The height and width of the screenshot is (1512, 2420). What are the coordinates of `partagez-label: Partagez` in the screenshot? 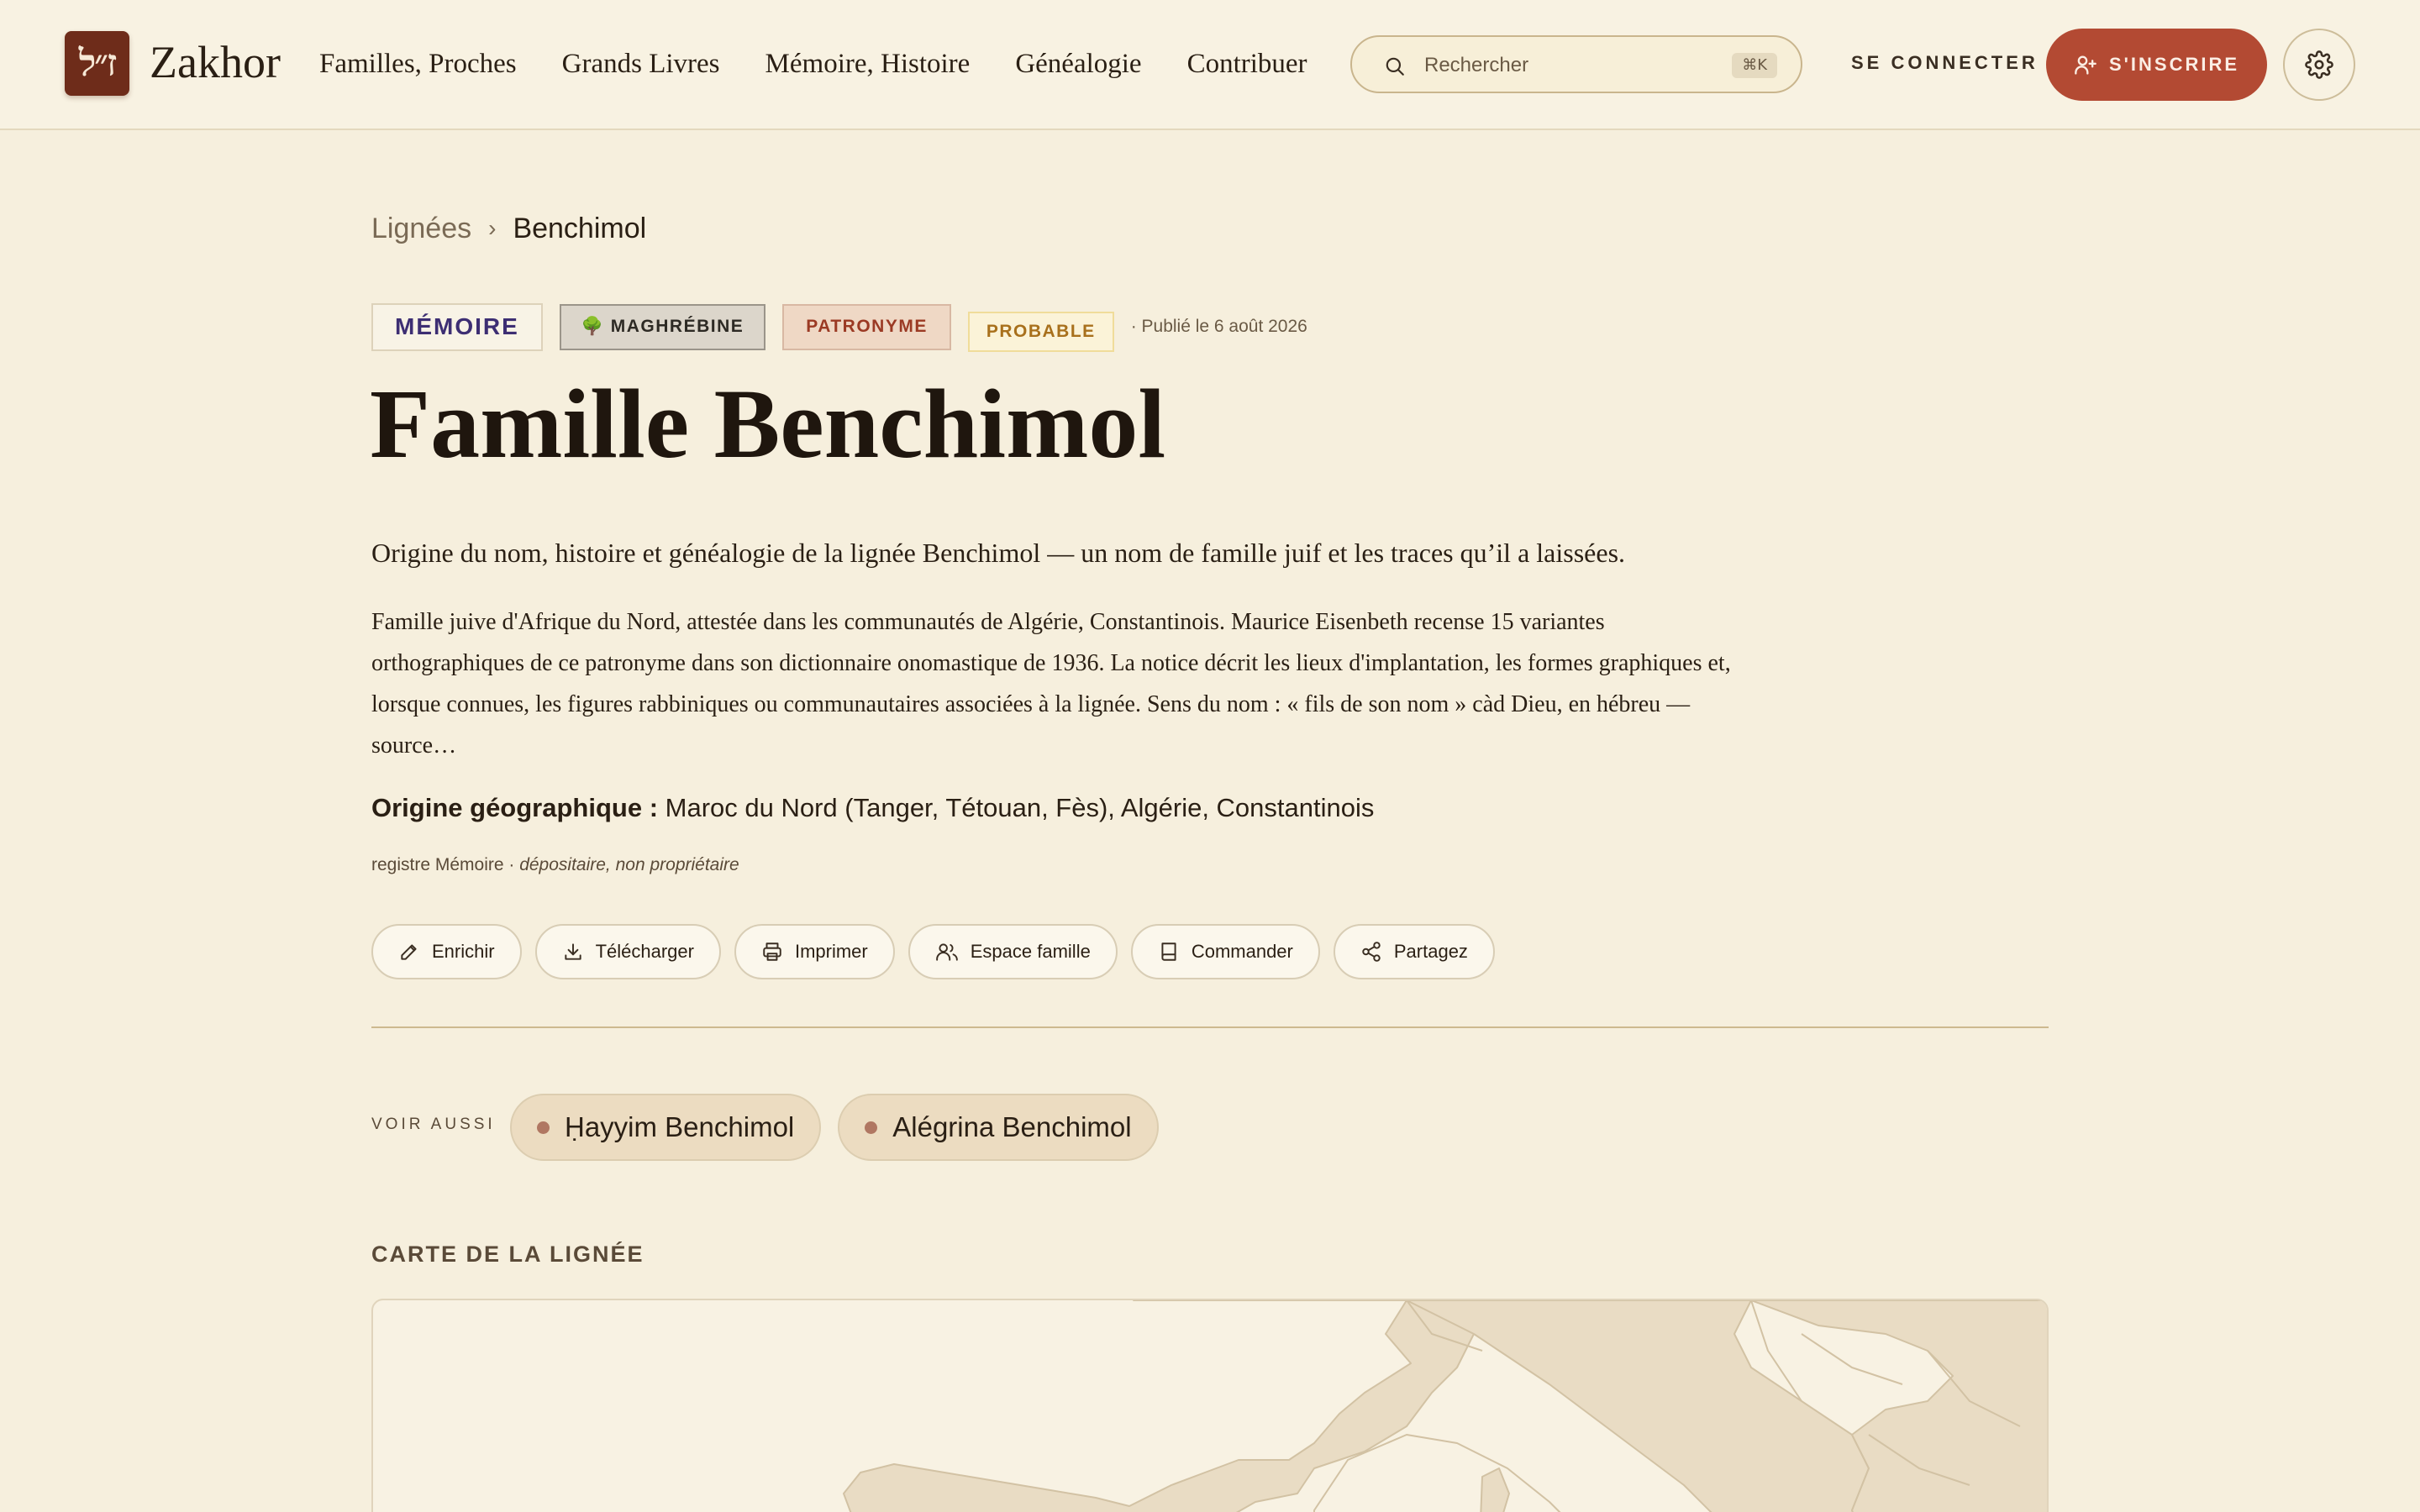 It's located at (1430, 951).